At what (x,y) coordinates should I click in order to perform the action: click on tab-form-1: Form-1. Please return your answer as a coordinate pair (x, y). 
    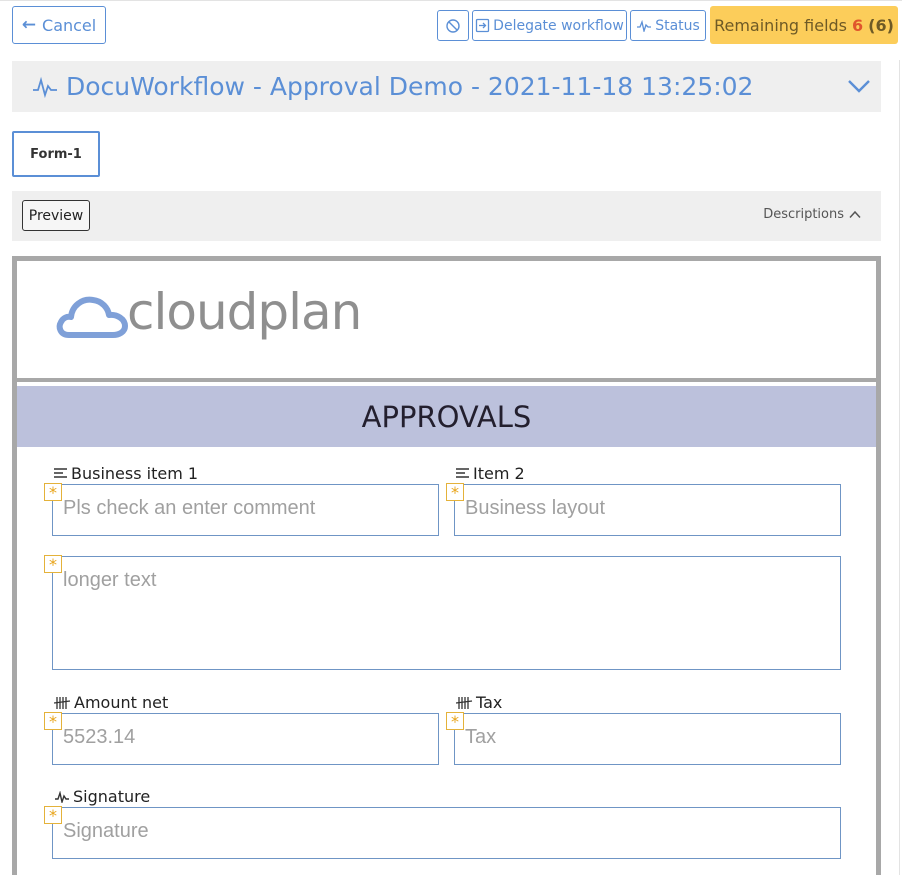
    Looking at the image, I should click on (56, 154).